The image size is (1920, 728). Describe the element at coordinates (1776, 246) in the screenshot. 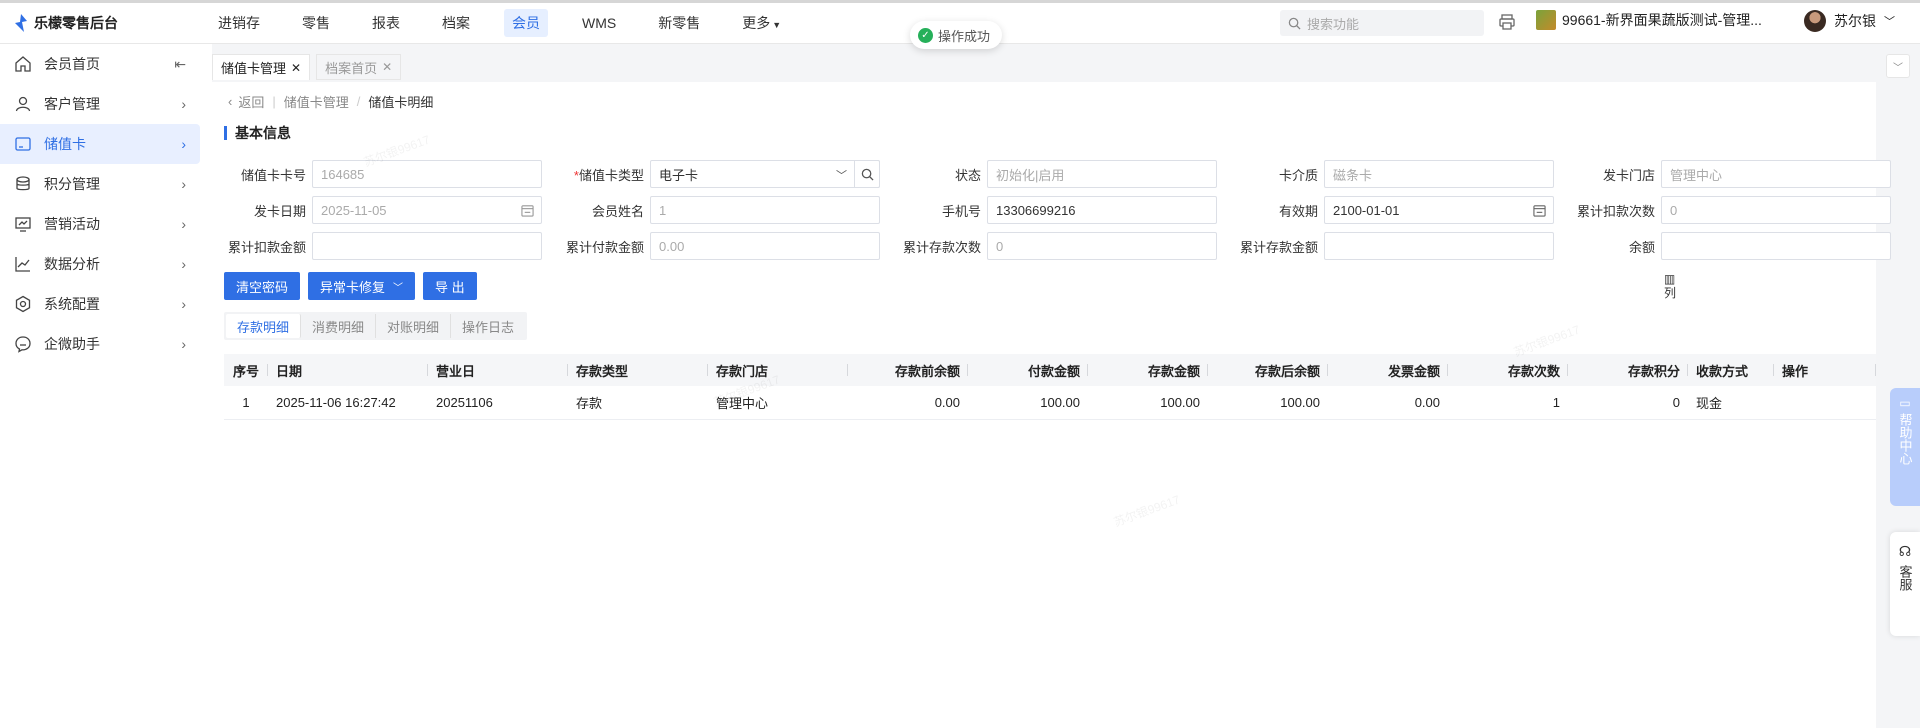

I see `balance-input` at that location.